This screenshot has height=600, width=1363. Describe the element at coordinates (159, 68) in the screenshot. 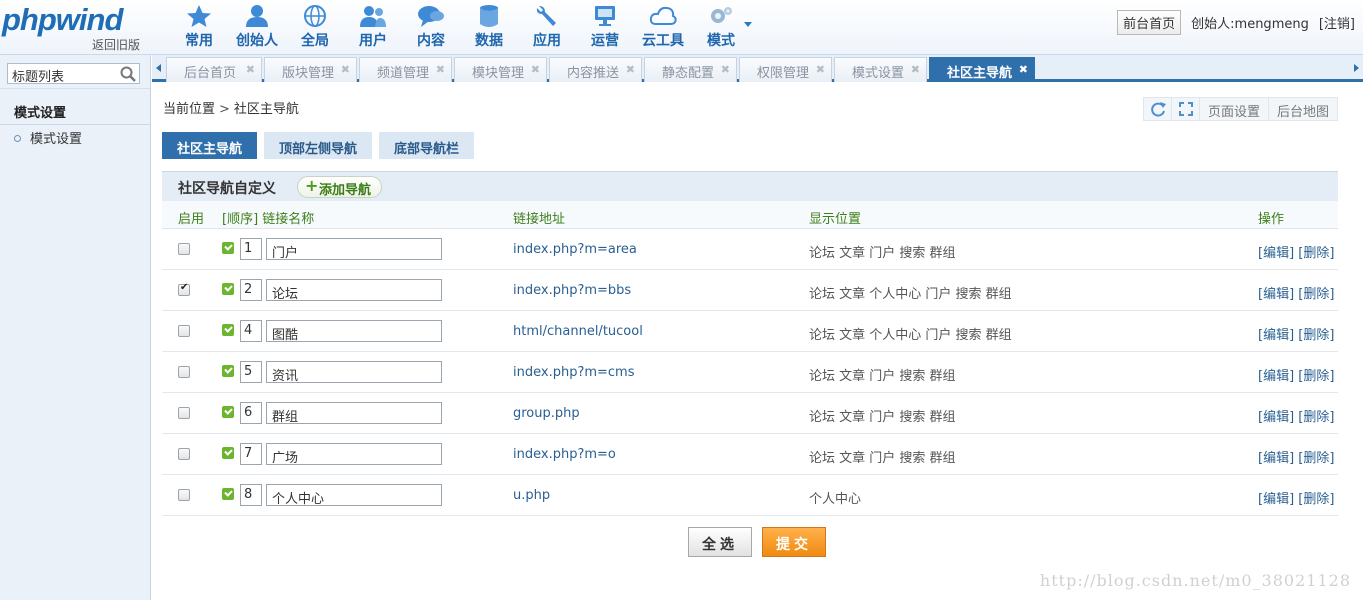

I see `scroll-left-icon` at that location.